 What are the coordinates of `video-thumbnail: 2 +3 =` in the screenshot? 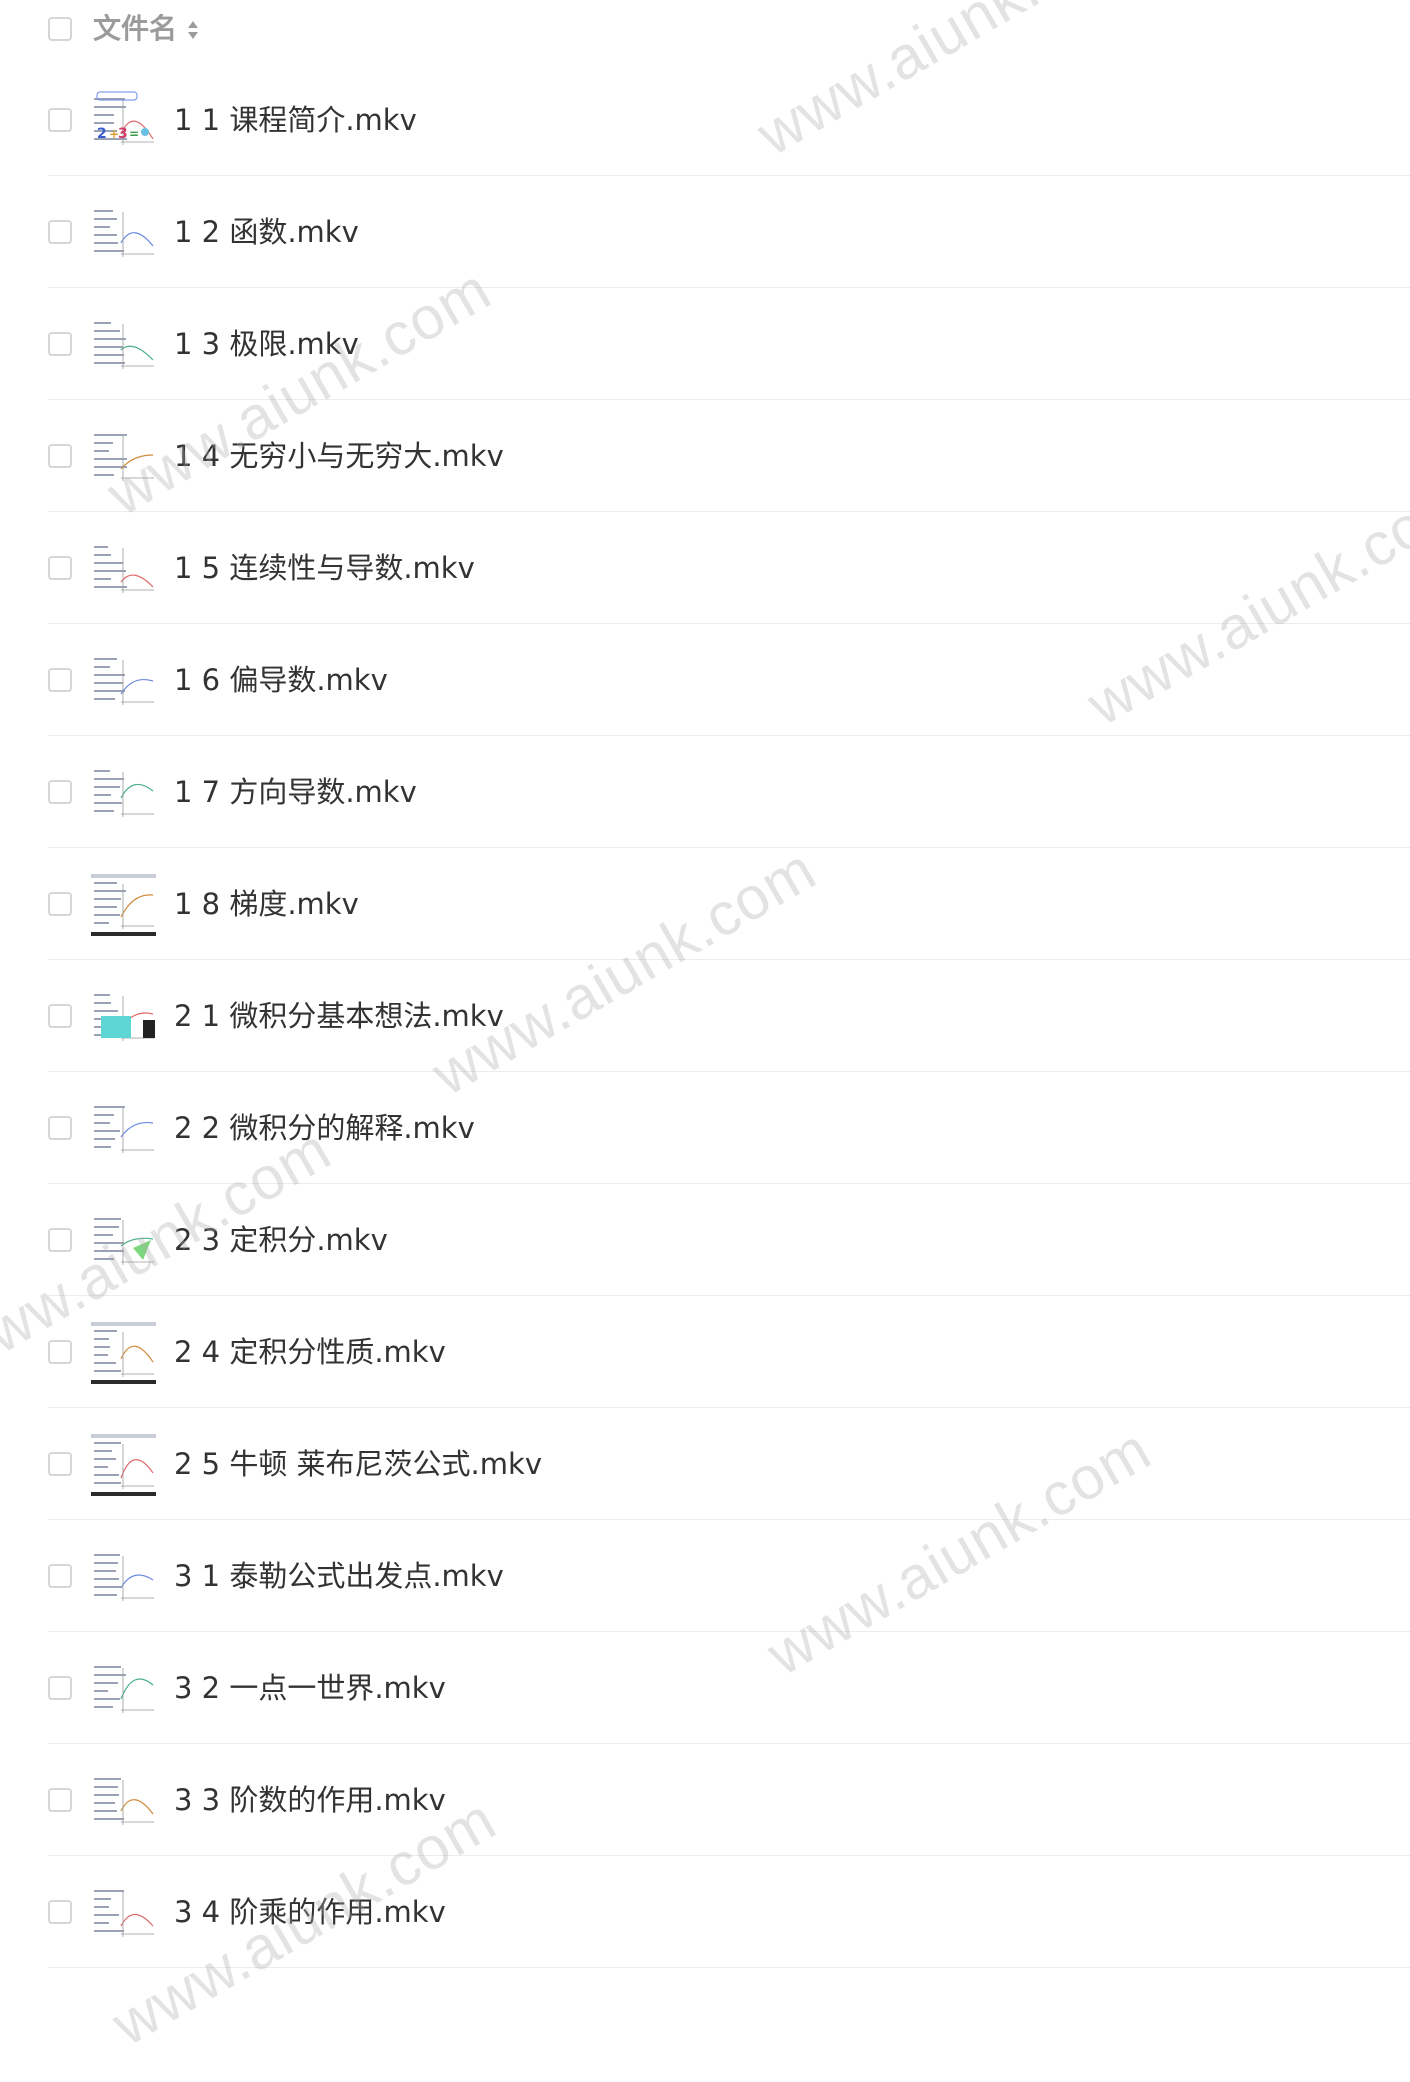 It's located at (123, 121).